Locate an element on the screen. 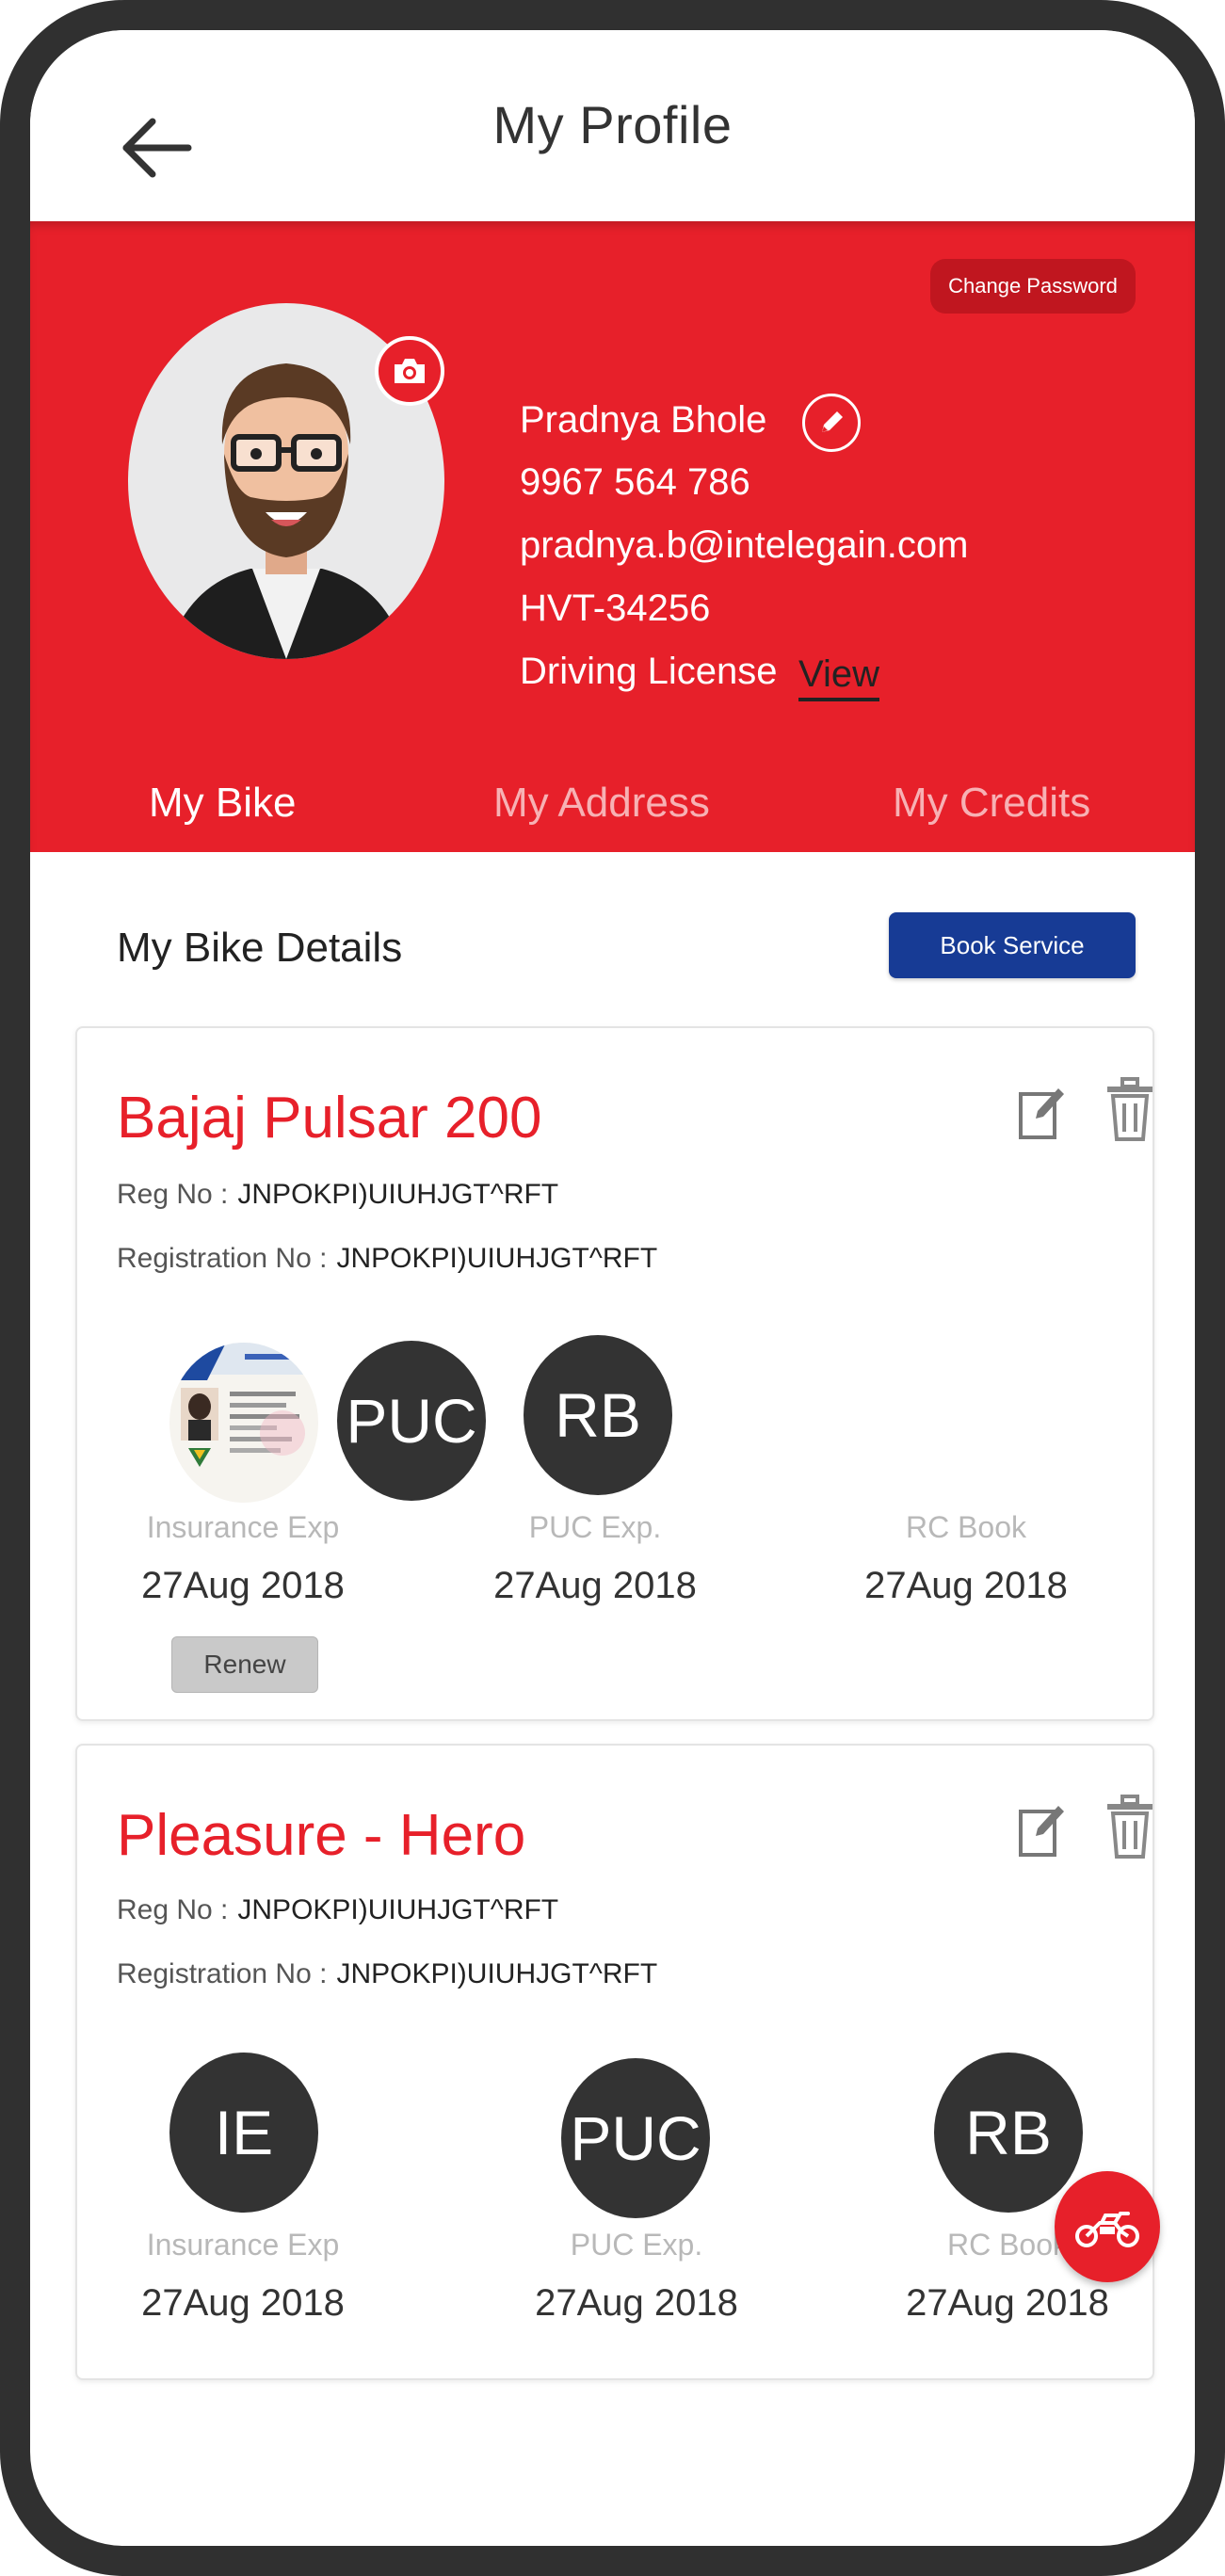 This screenshot has width=1225, height=2576. profile-name: Pradnya Bhole is located at coordinates (644, 420).